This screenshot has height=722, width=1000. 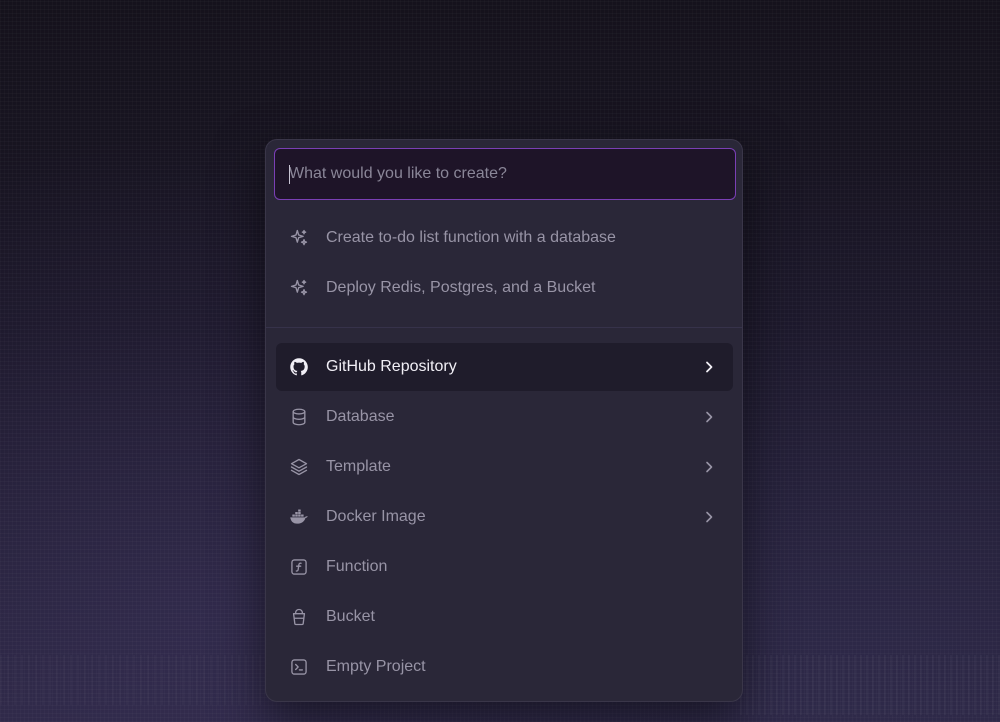 I want to click on option-github-repository: GitHub Repository, so click(x=504, y=367).